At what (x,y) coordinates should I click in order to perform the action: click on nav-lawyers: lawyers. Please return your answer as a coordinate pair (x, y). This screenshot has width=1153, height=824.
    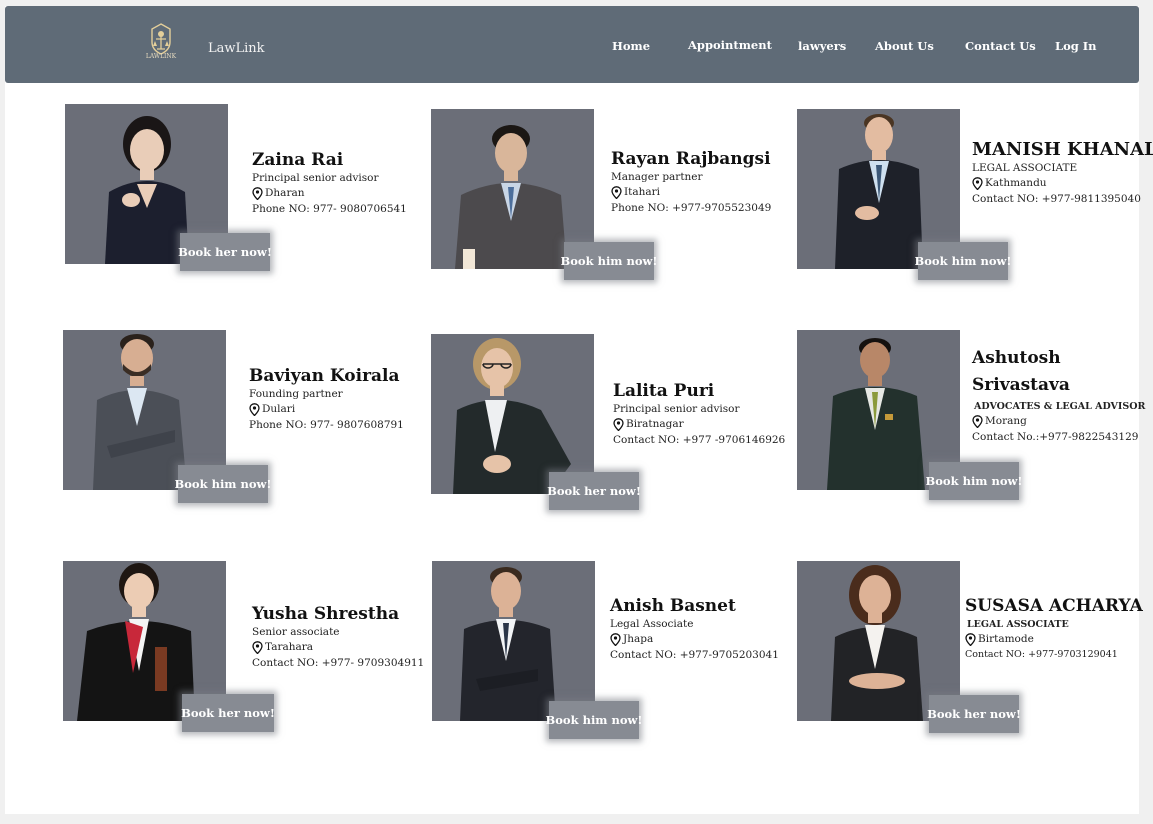
    Looking at the image, I should click on (822, 46).